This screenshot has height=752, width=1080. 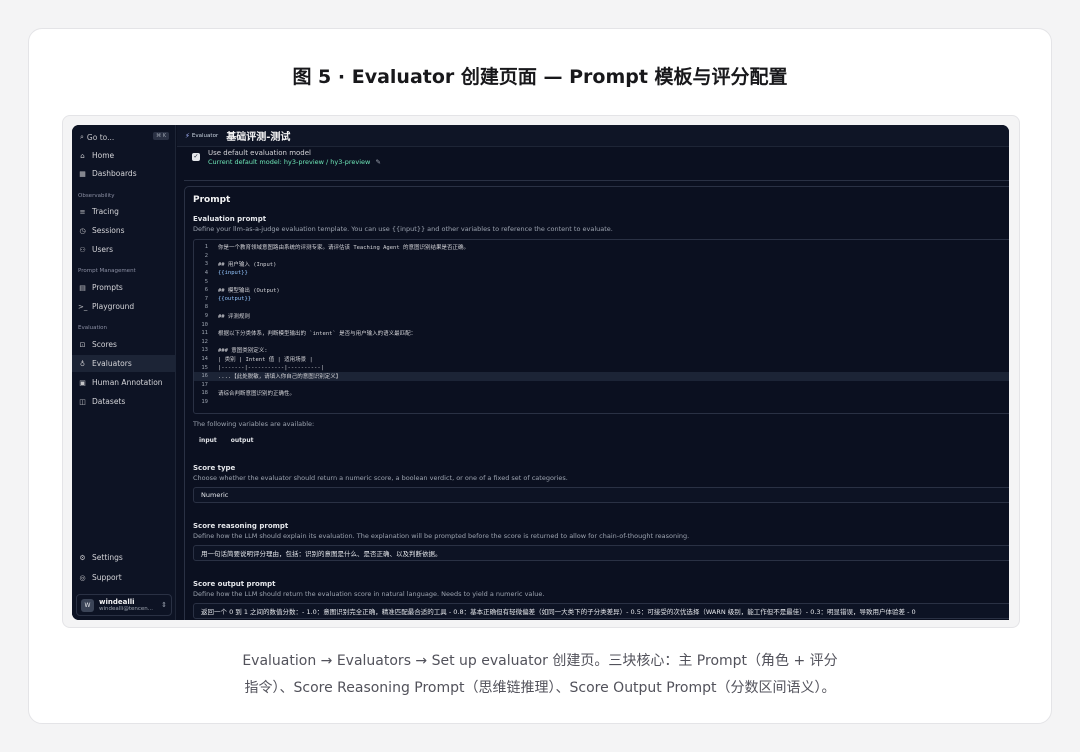 What do you see at coordinates (233, 273) in the screenshot?
I see `code-text: {{input}}` at bounding box center [233, 273].